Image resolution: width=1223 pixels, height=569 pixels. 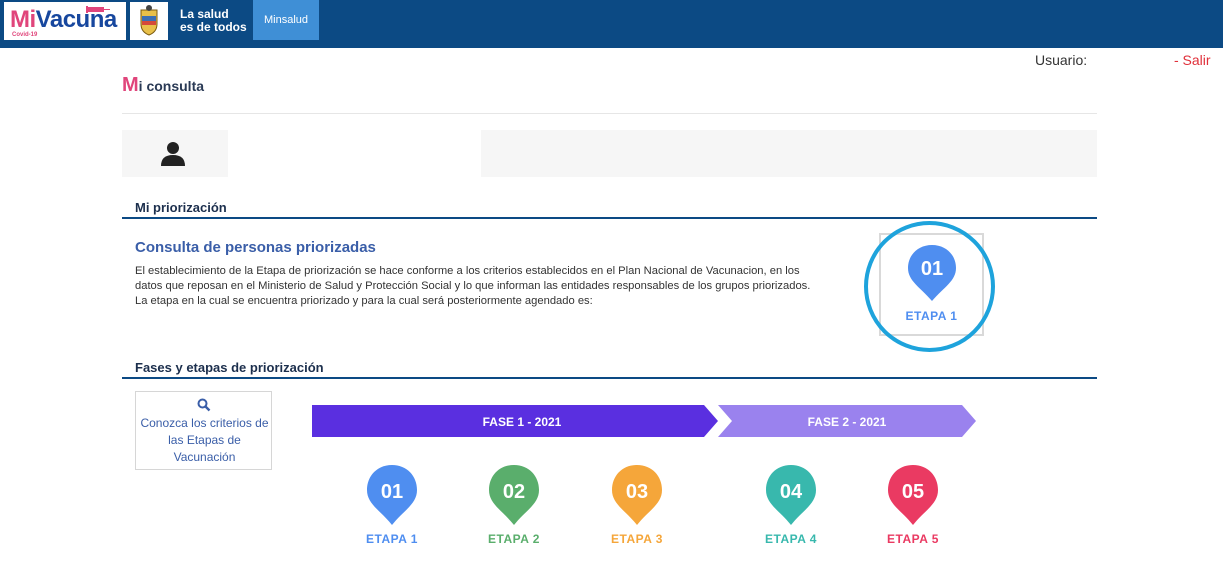 I want to click on etapa-pin-2: 02, so click(x=514, y=495).